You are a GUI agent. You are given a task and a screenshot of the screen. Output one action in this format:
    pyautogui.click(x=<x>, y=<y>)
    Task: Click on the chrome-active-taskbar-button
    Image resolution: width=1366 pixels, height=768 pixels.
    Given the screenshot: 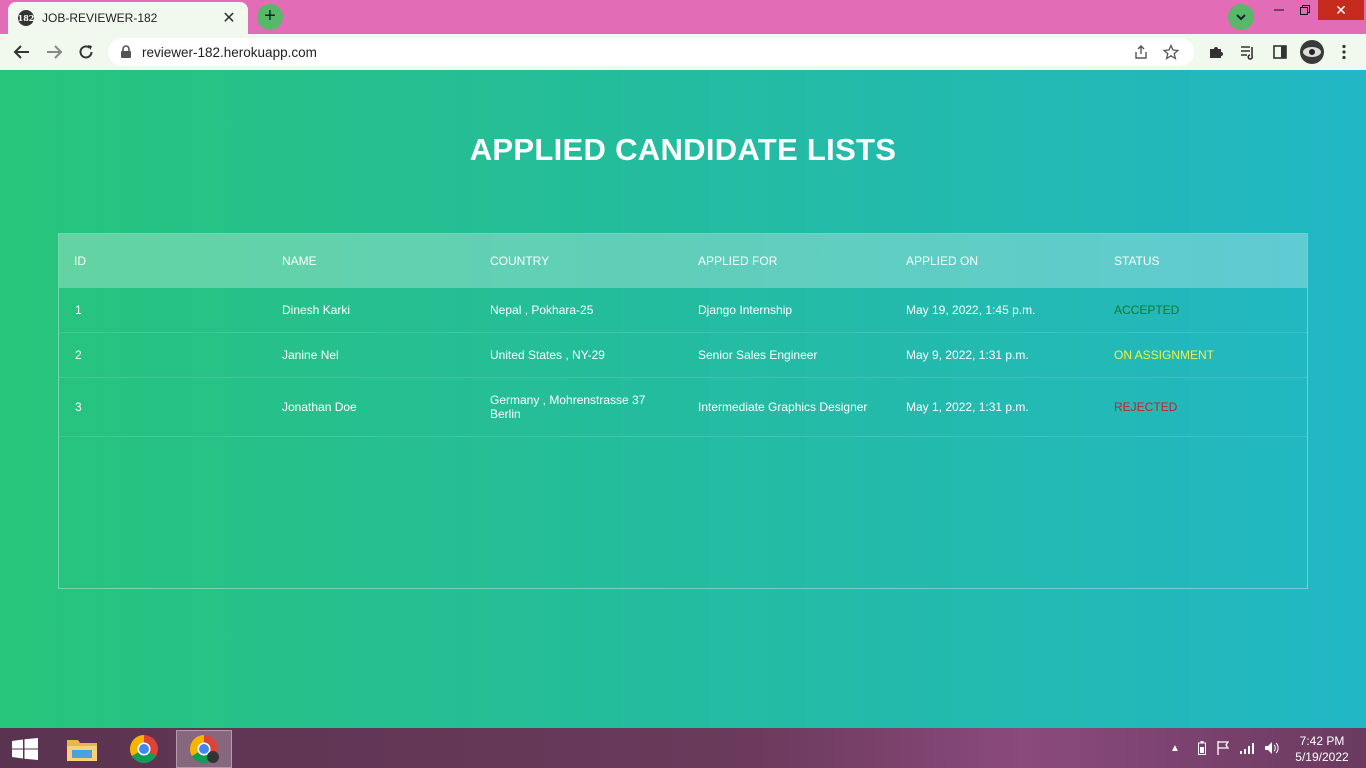 What is the action you would take?
    pyautogui.click(x=204, y=749)
    